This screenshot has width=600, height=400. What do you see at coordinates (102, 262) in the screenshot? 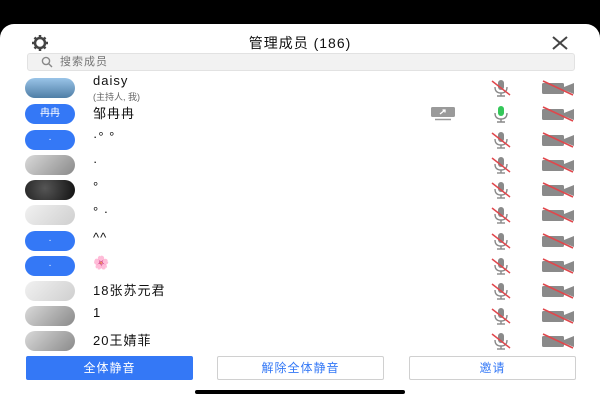
I see `member-name: 🌸` at bounding box center [102, 262].